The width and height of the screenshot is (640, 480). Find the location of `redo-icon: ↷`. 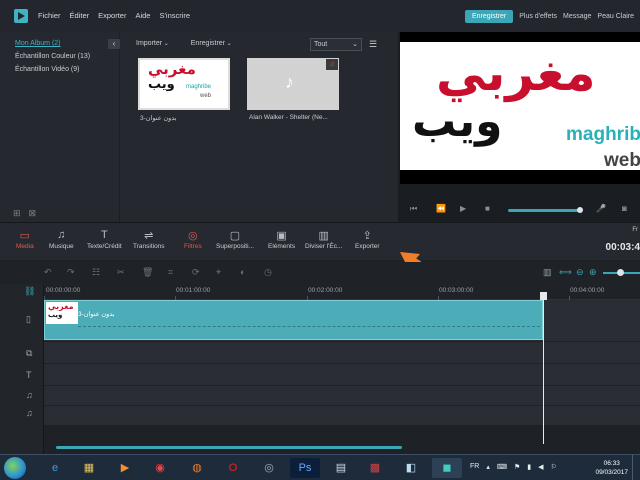

redo-icon: ↷ is located at coordinates (71, 272).